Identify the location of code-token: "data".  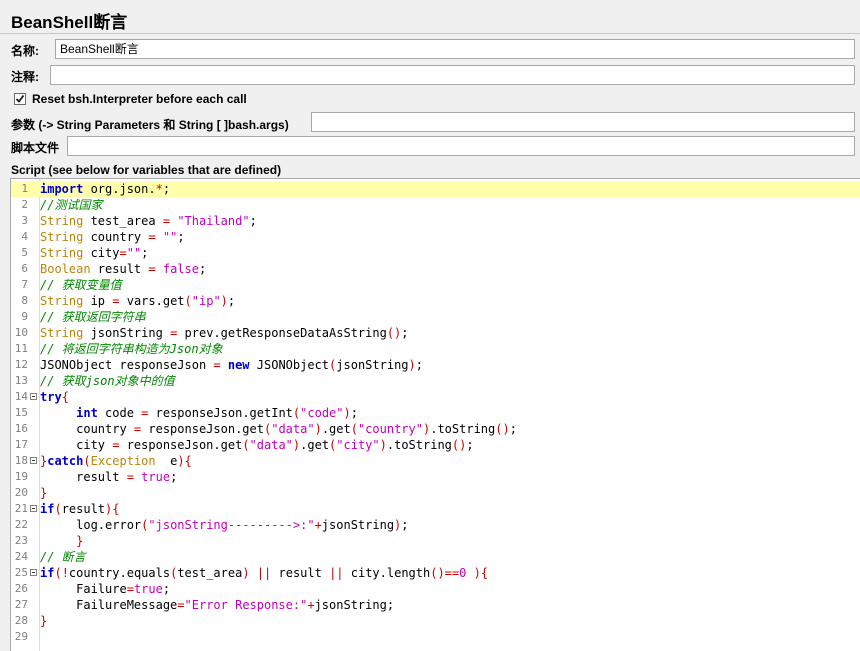
(271, 445).